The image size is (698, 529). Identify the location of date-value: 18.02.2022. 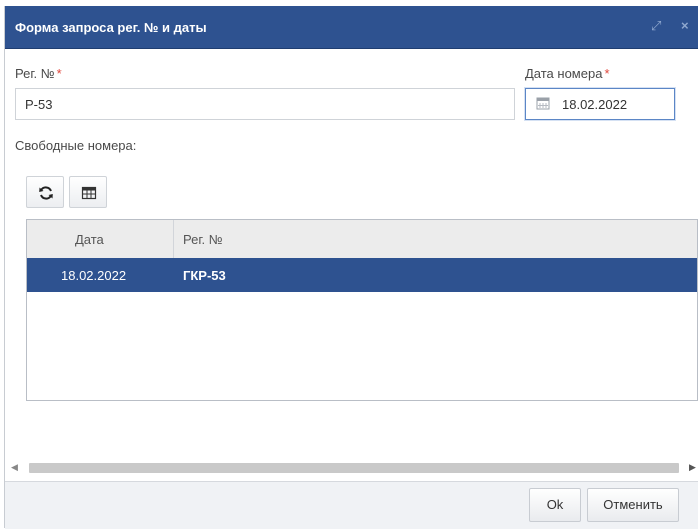
(595, 104).